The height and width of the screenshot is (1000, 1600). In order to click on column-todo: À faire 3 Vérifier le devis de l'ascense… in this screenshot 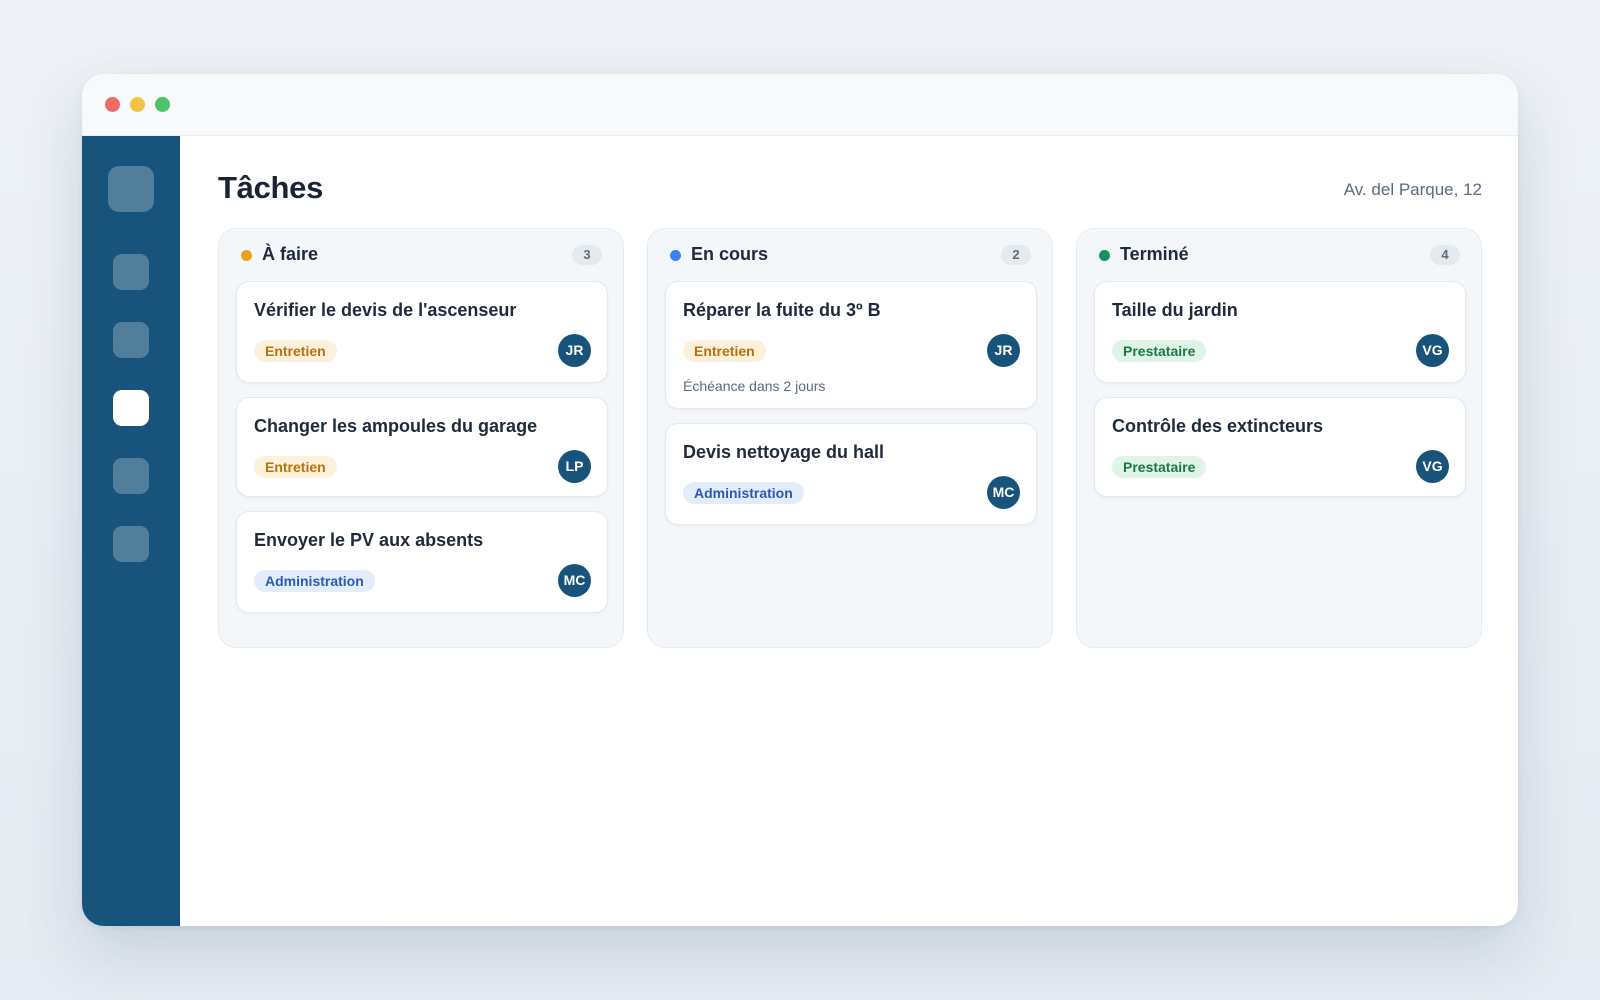, I will do `click(421, 438)`.